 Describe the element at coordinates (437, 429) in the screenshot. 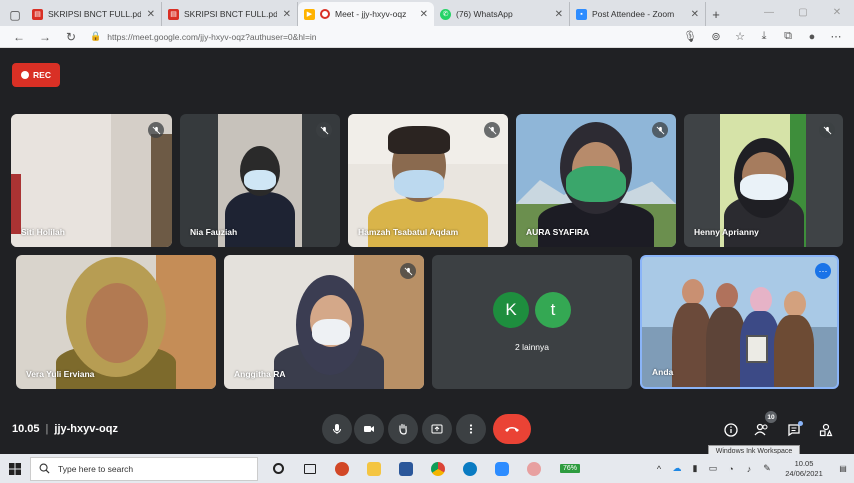

I see `present-button` at that location.